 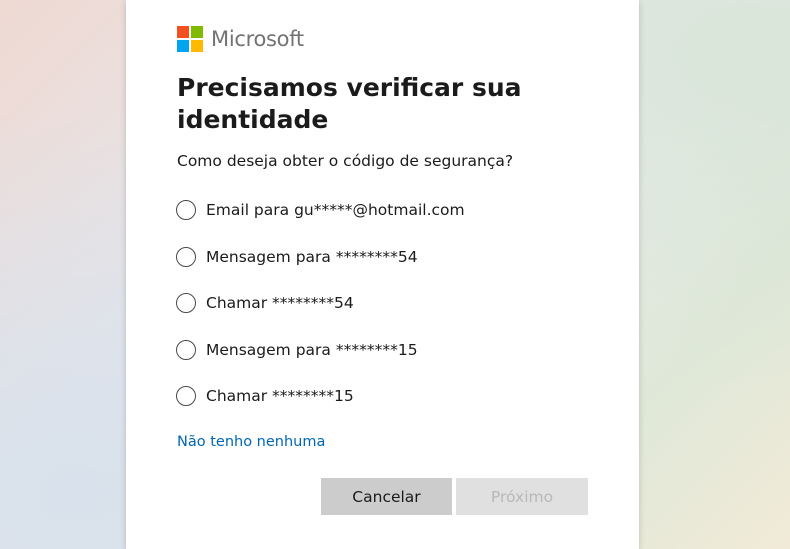 I want to click on logo-square-blue, so click(x=183, y=46).